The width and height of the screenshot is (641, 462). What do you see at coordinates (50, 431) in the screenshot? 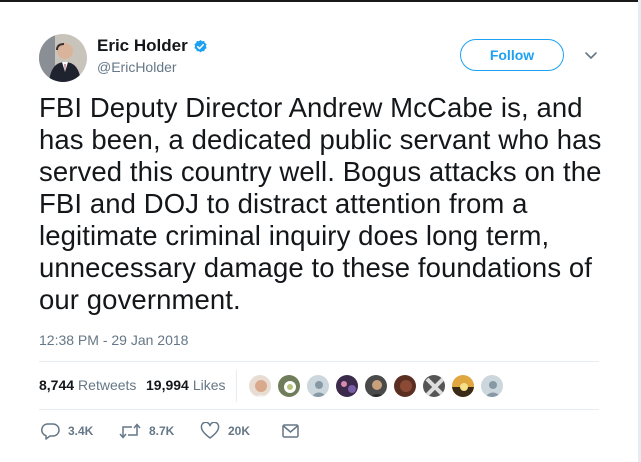
I see `reply-icon` at bounding box center [50, 431].